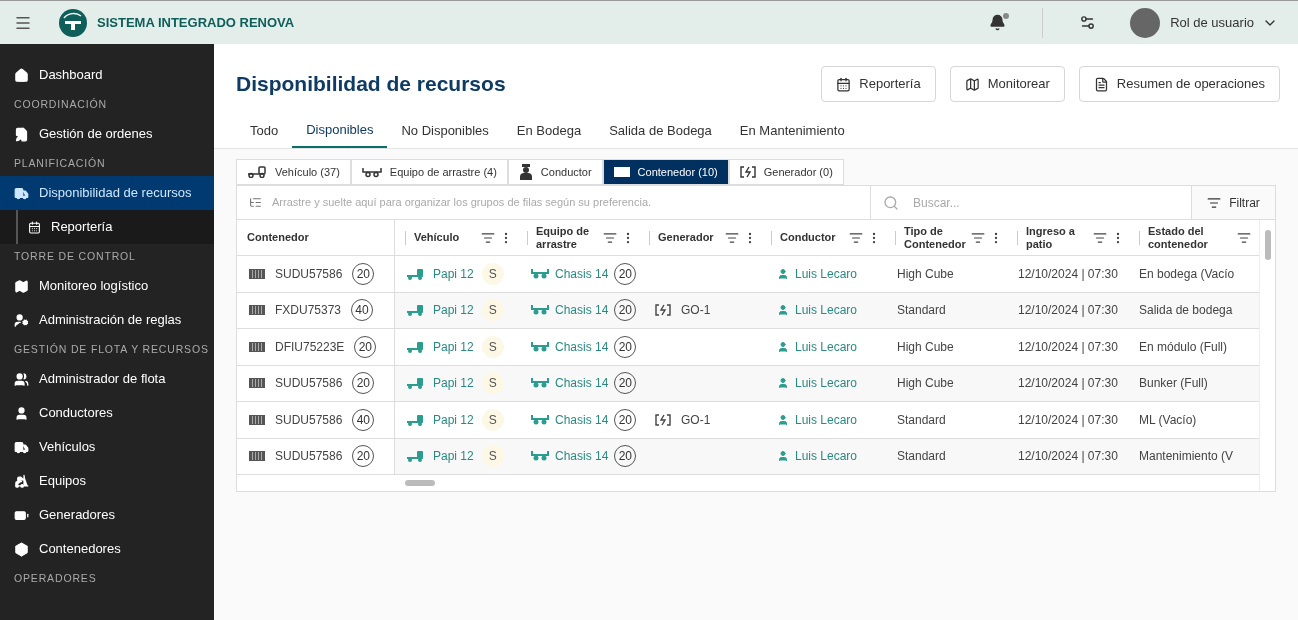 The image size is (1298, 620). What do you see at coordinates (21, 134) in the screenshot?
I see `edit-icon` at bounding box center [21, 134].